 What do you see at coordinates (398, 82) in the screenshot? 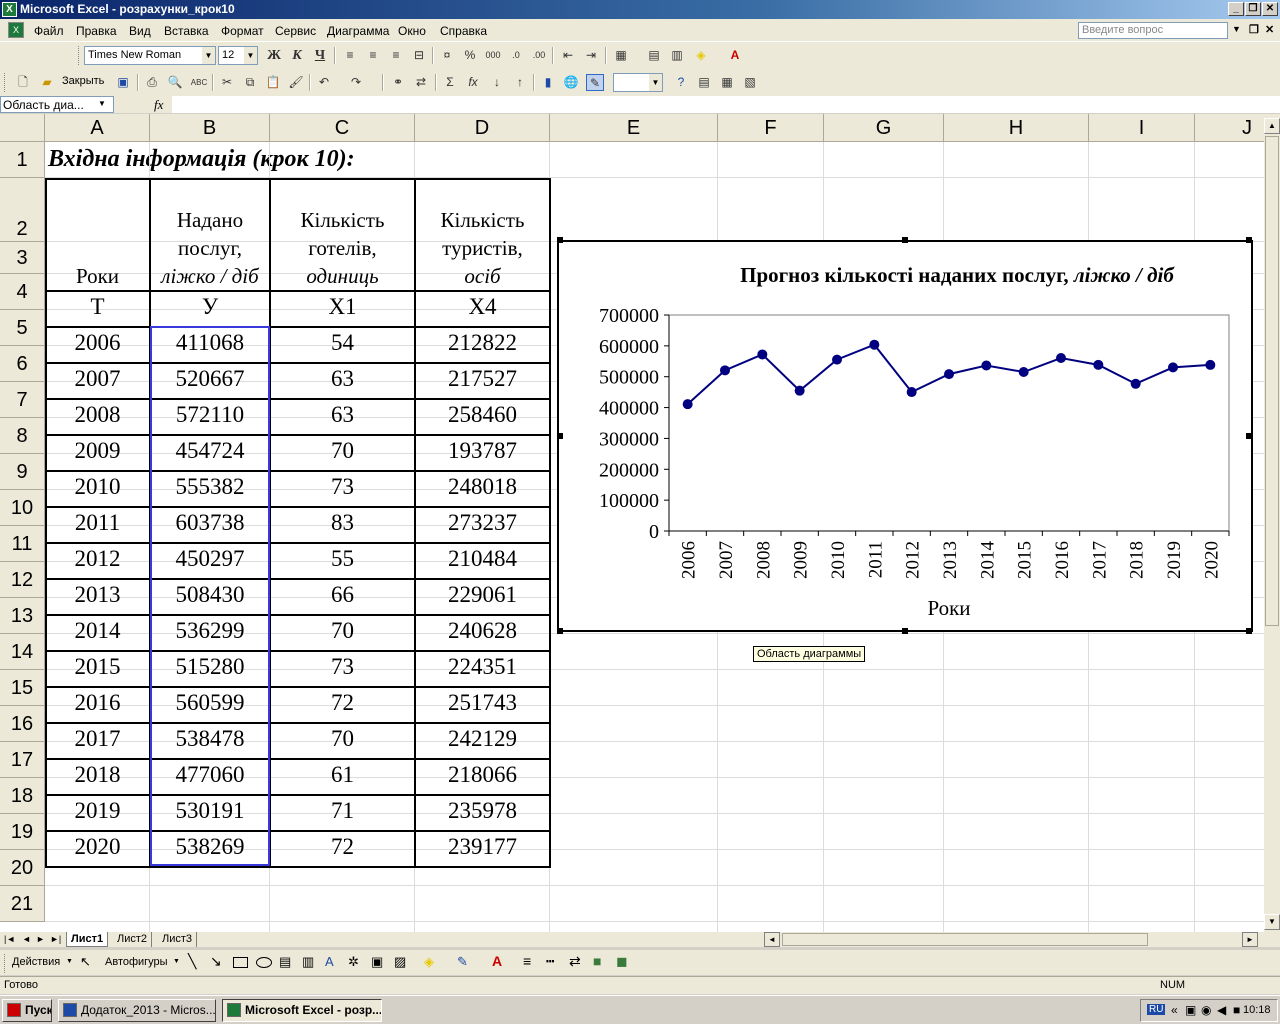
I see `hyperlink-icon: ⚭` at bounding box center [398, 82].